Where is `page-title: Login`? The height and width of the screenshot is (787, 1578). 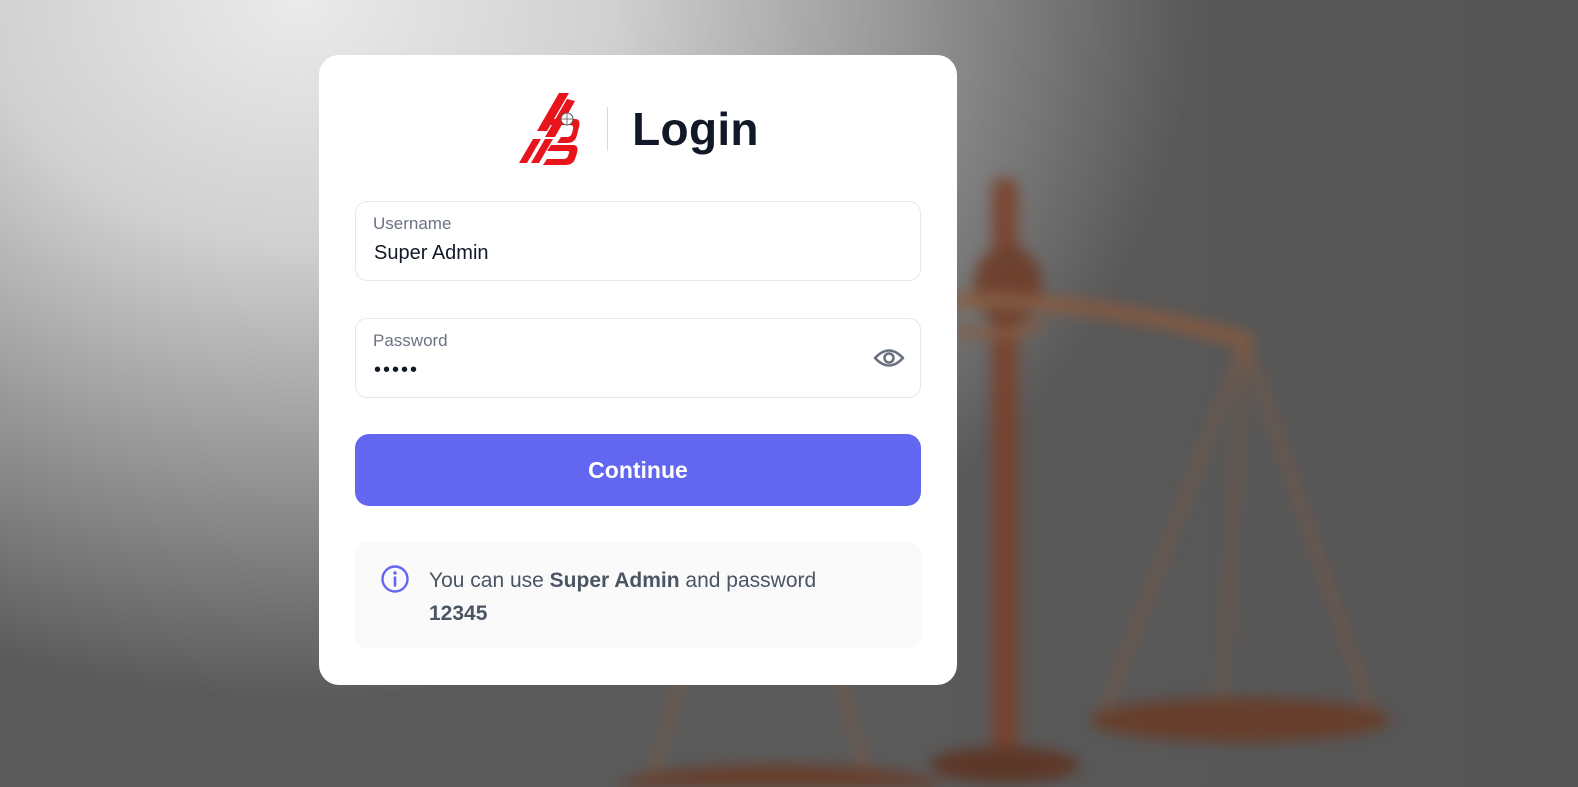 page-title: Login is located at coordinates (695, 129).